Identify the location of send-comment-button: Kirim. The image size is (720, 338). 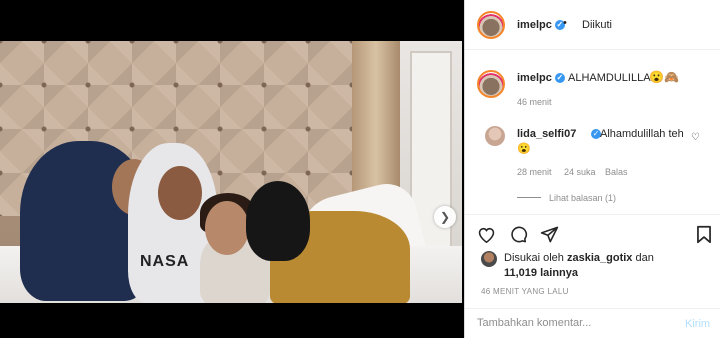
(697, 324).